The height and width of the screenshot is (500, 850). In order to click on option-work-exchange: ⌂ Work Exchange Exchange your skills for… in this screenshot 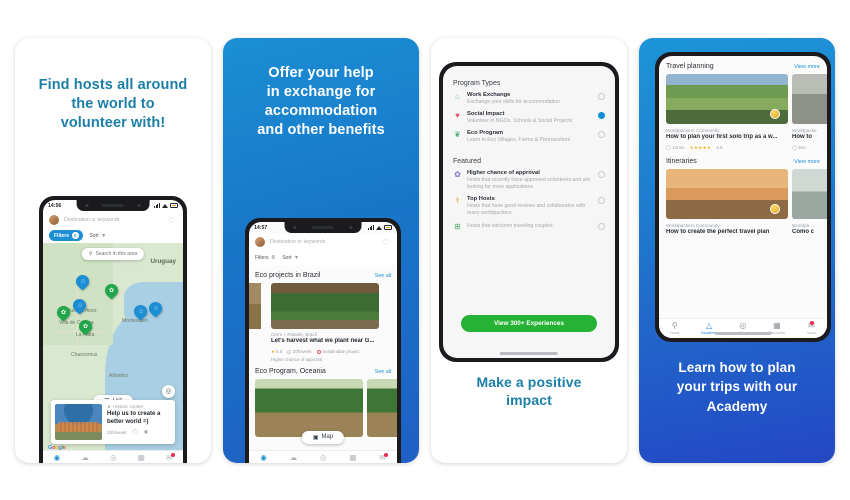, I will do `click(529, 96)`.